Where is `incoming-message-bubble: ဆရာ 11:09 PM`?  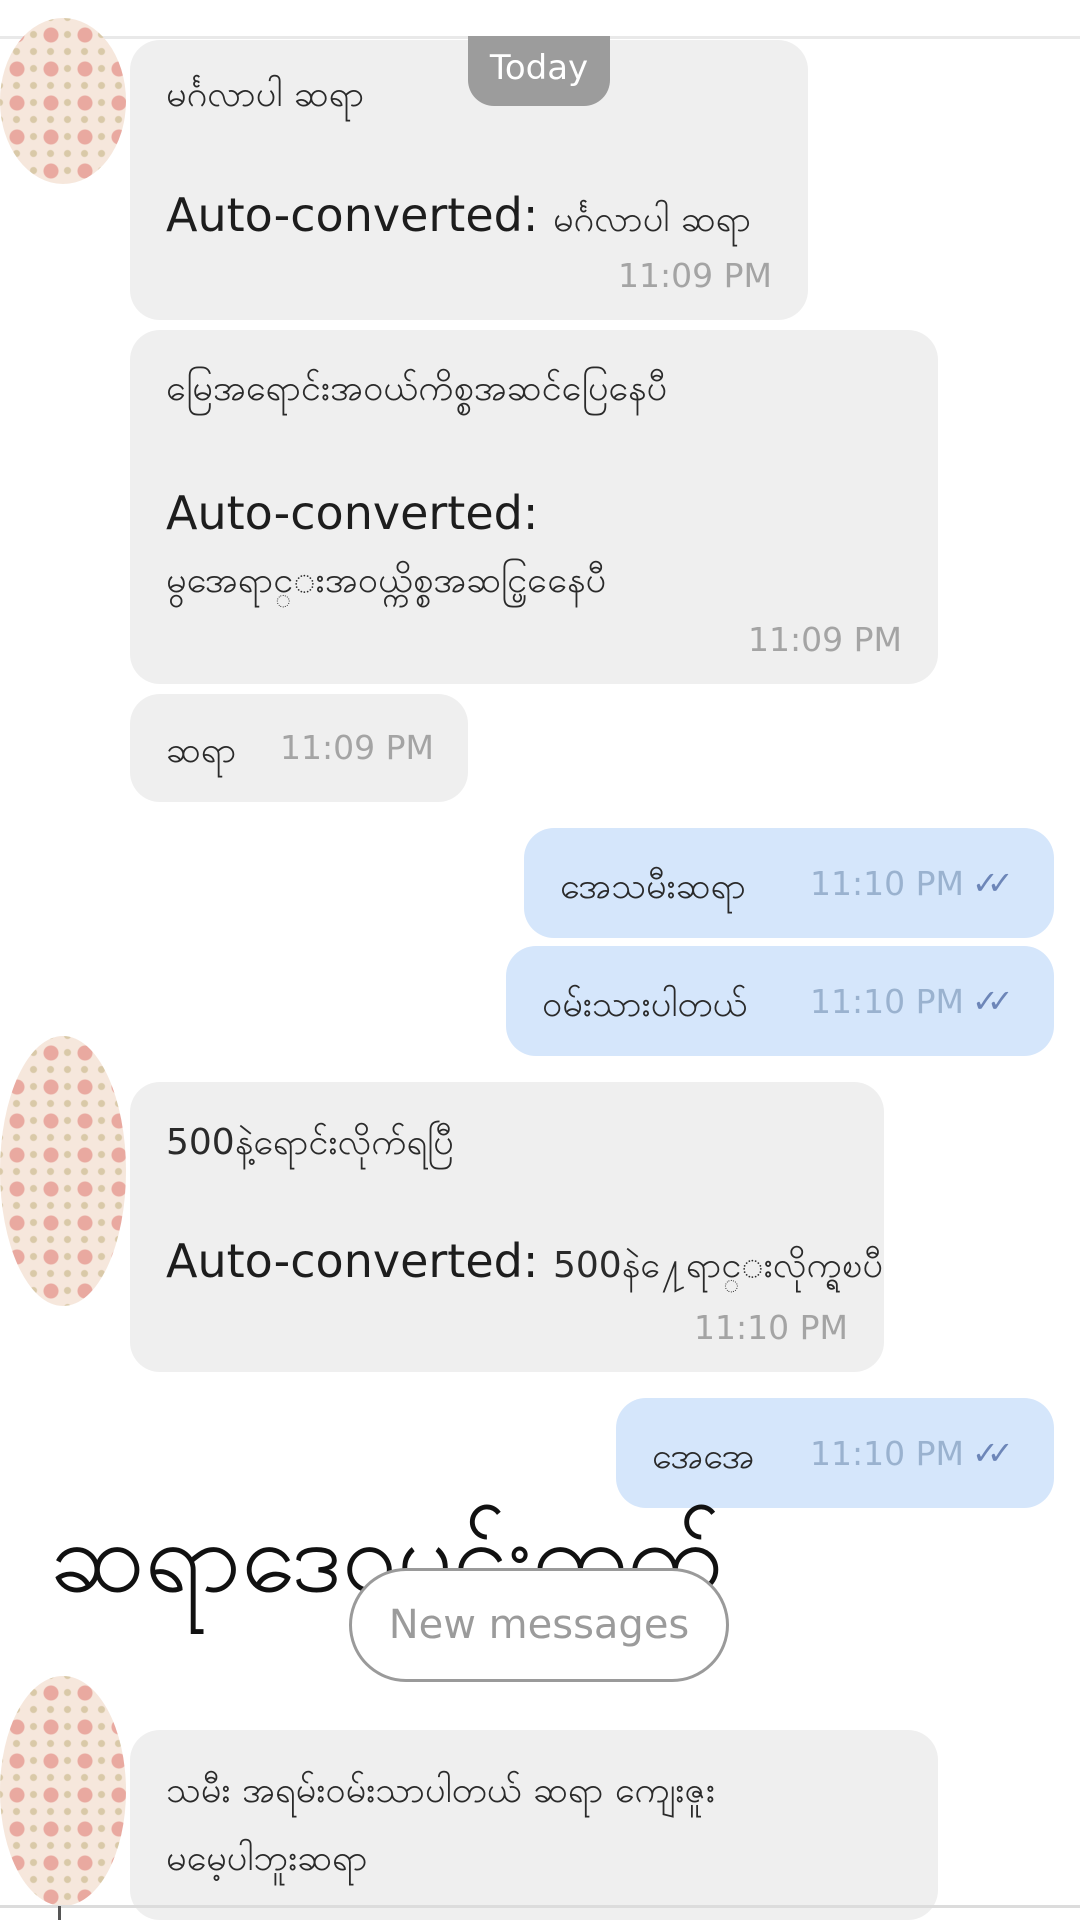
incoming-message-bubble: ဆရာ 11:09 PM is located at coordinates (299, 748).